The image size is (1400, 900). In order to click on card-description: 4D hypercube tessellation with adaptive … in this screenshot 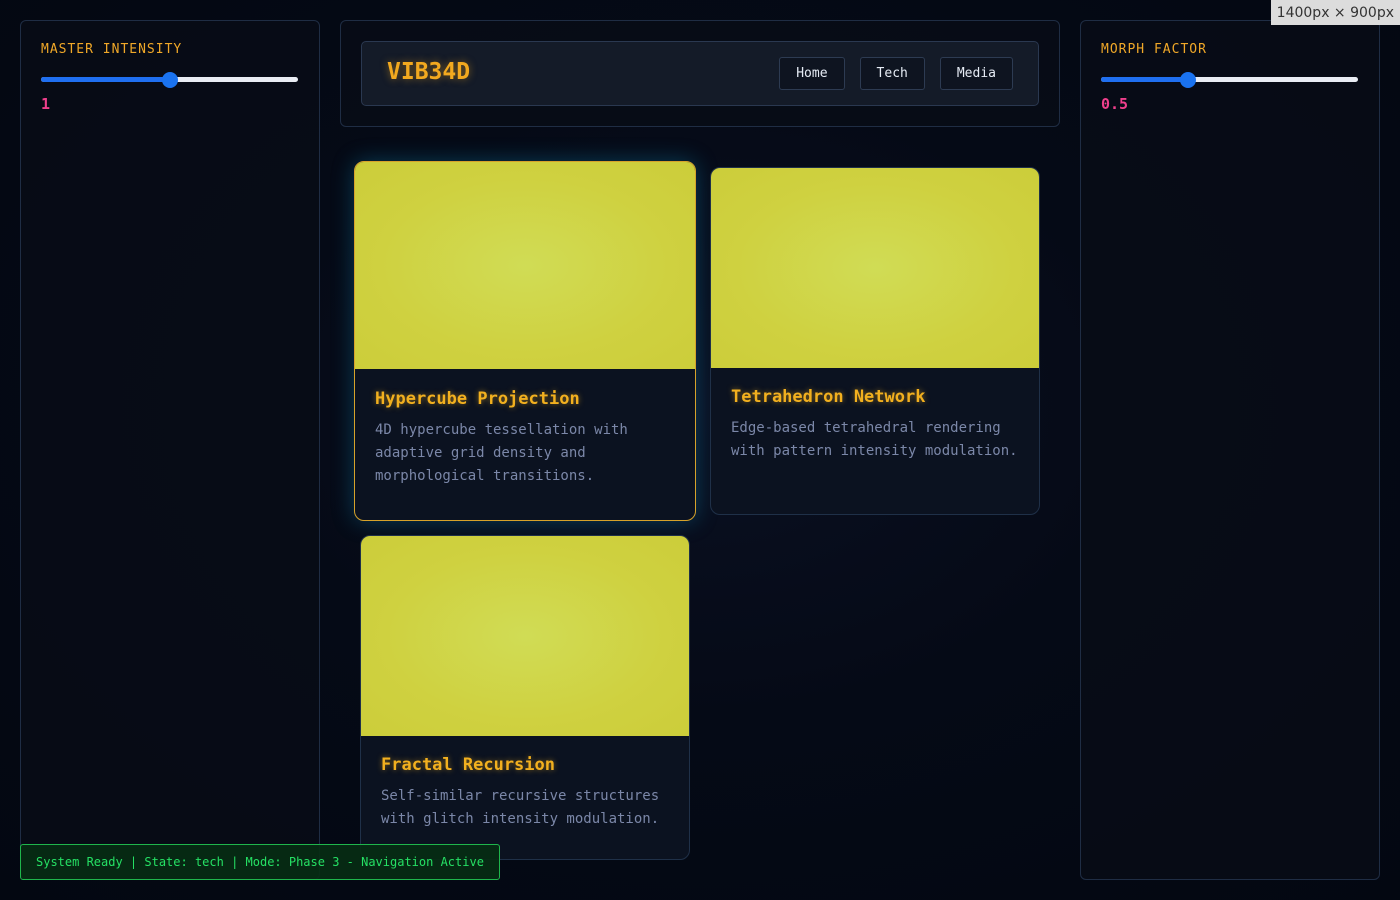, I will do `click(501, 453)`.